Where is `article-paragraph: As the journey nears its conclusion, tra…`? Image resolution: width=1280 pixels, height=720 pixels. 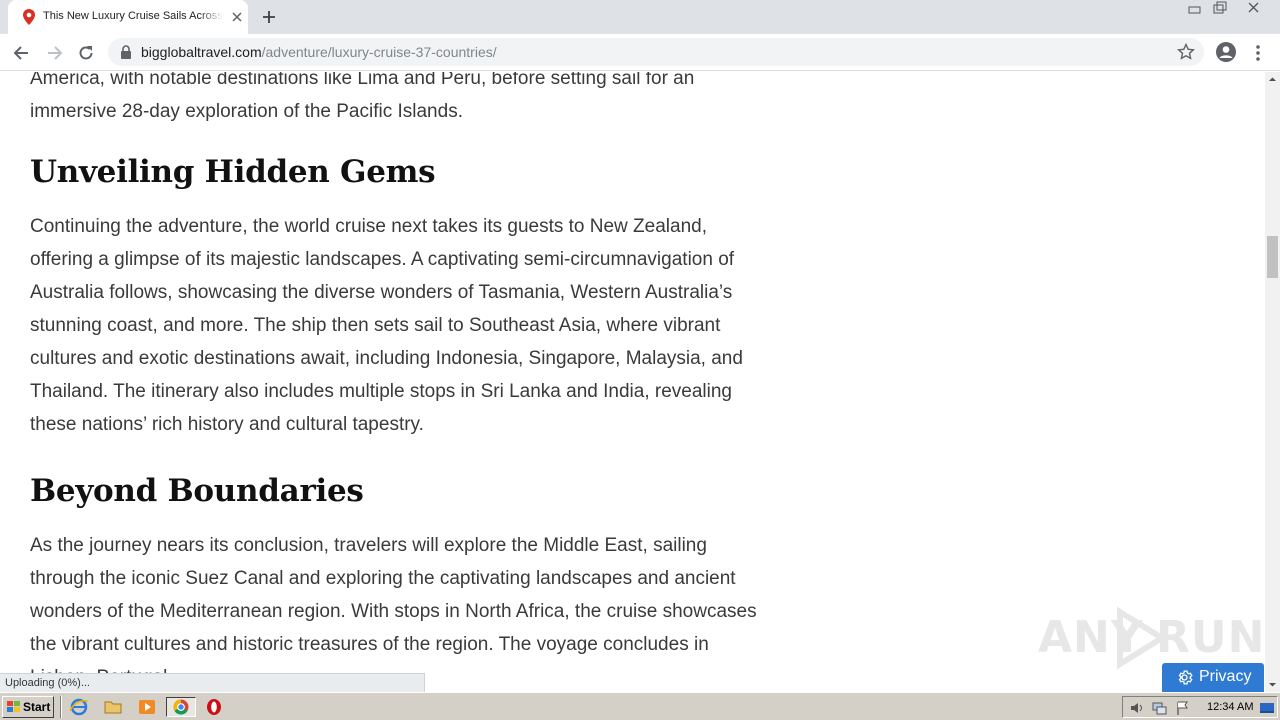
article-paragraph: As the journey nears its conclusion, tra… is located at coordinates (393, 611).